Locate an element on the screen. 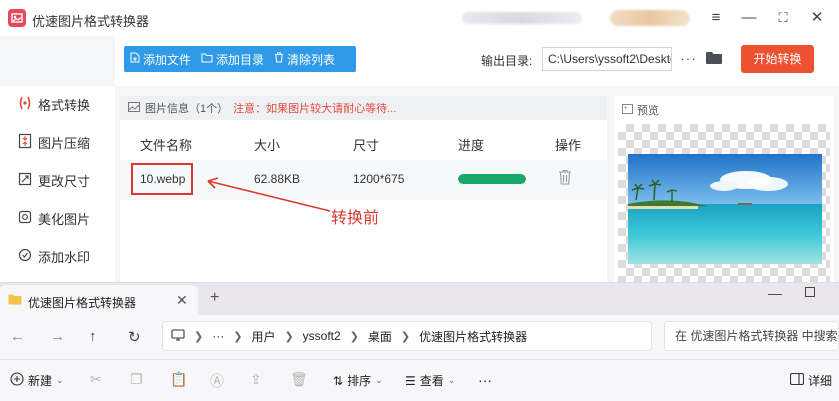 The width and height of the screenshot is (839, 401). sidebar-item-label: 添加水印 is located at coordinates (64, 257).